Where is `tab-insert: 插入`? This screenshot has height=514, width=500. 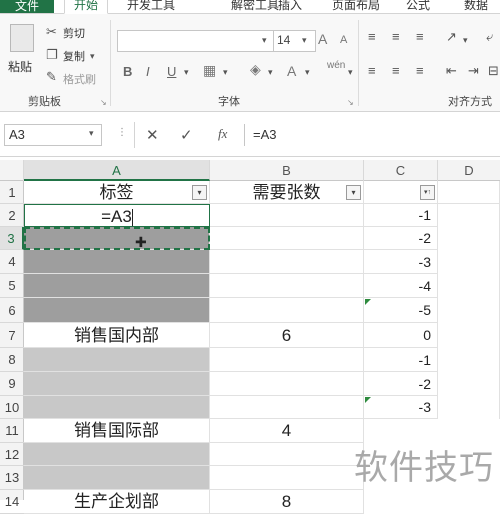
tab-insert: 插入 is located at coordinates (290, 6).